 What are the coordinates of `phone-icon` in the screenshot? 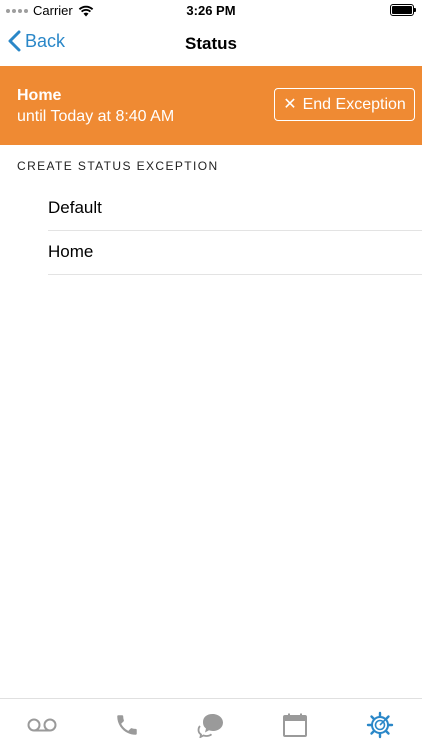 It's located at (126, 724).